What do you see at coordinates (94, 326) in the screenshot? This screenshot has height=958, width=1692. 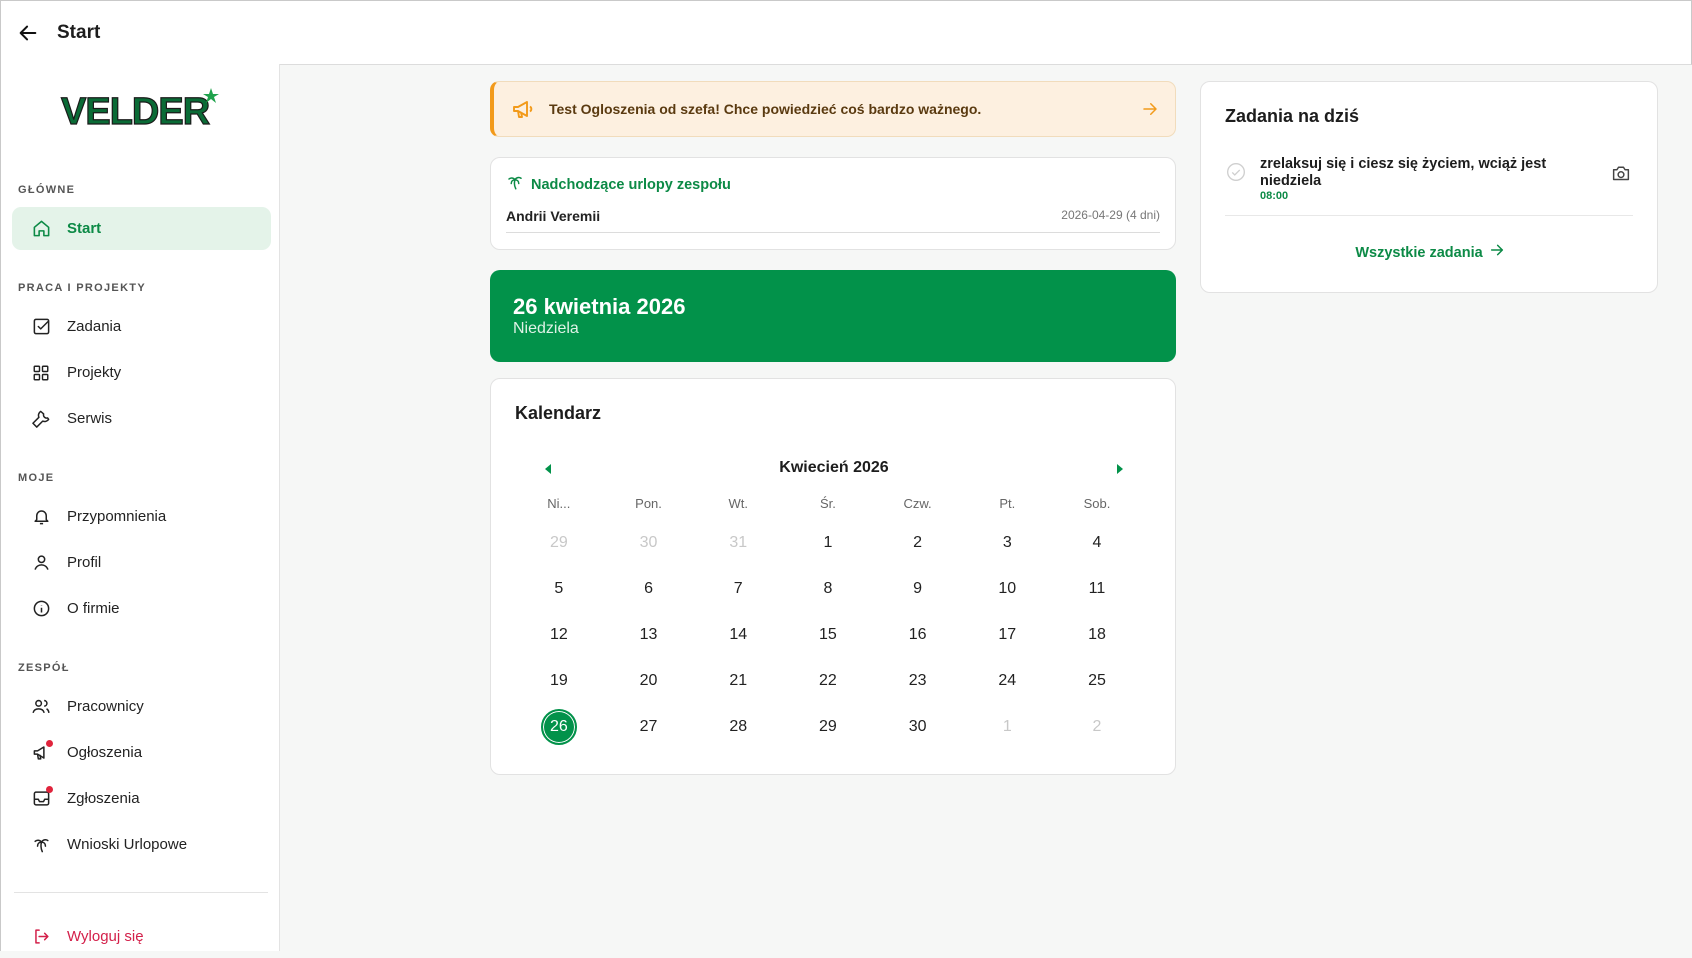 I see `sidebar-item-label: Zadania` at bounding box center [94, 326].